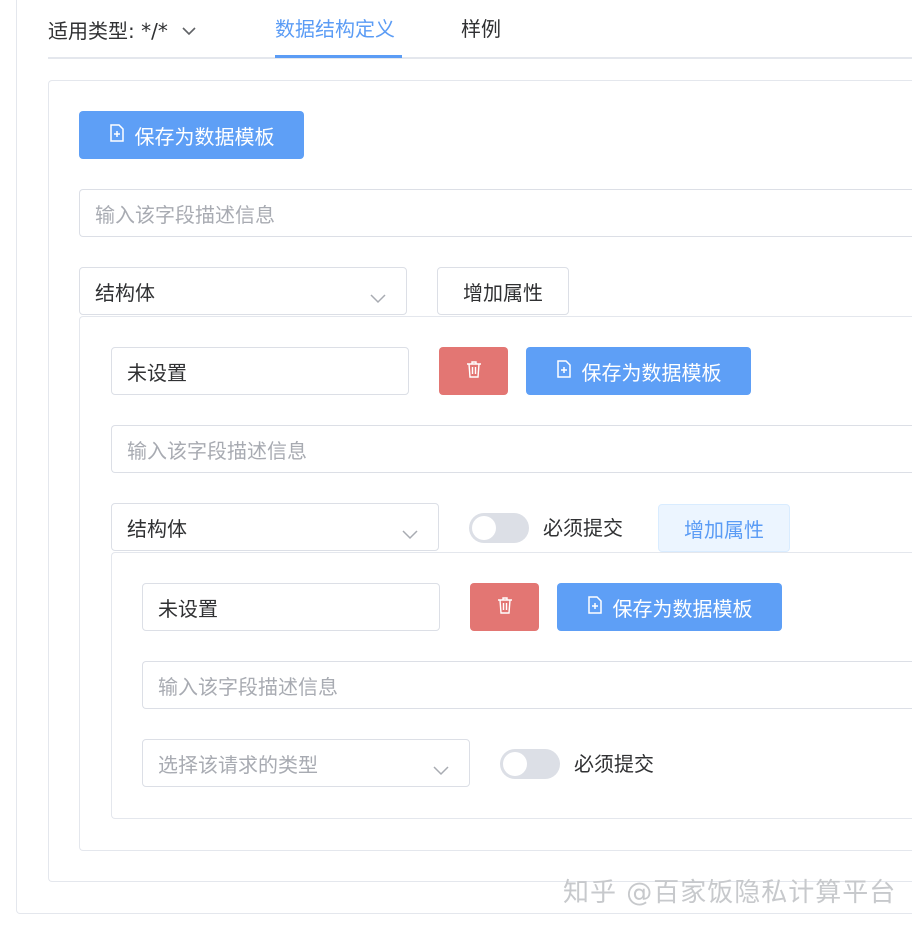 The image size is (912, 927). Describe the element at coordinates (730, 893) in the screenshot. I see `watermark: 知乎 @百家饭隐私计算平台` at that location.